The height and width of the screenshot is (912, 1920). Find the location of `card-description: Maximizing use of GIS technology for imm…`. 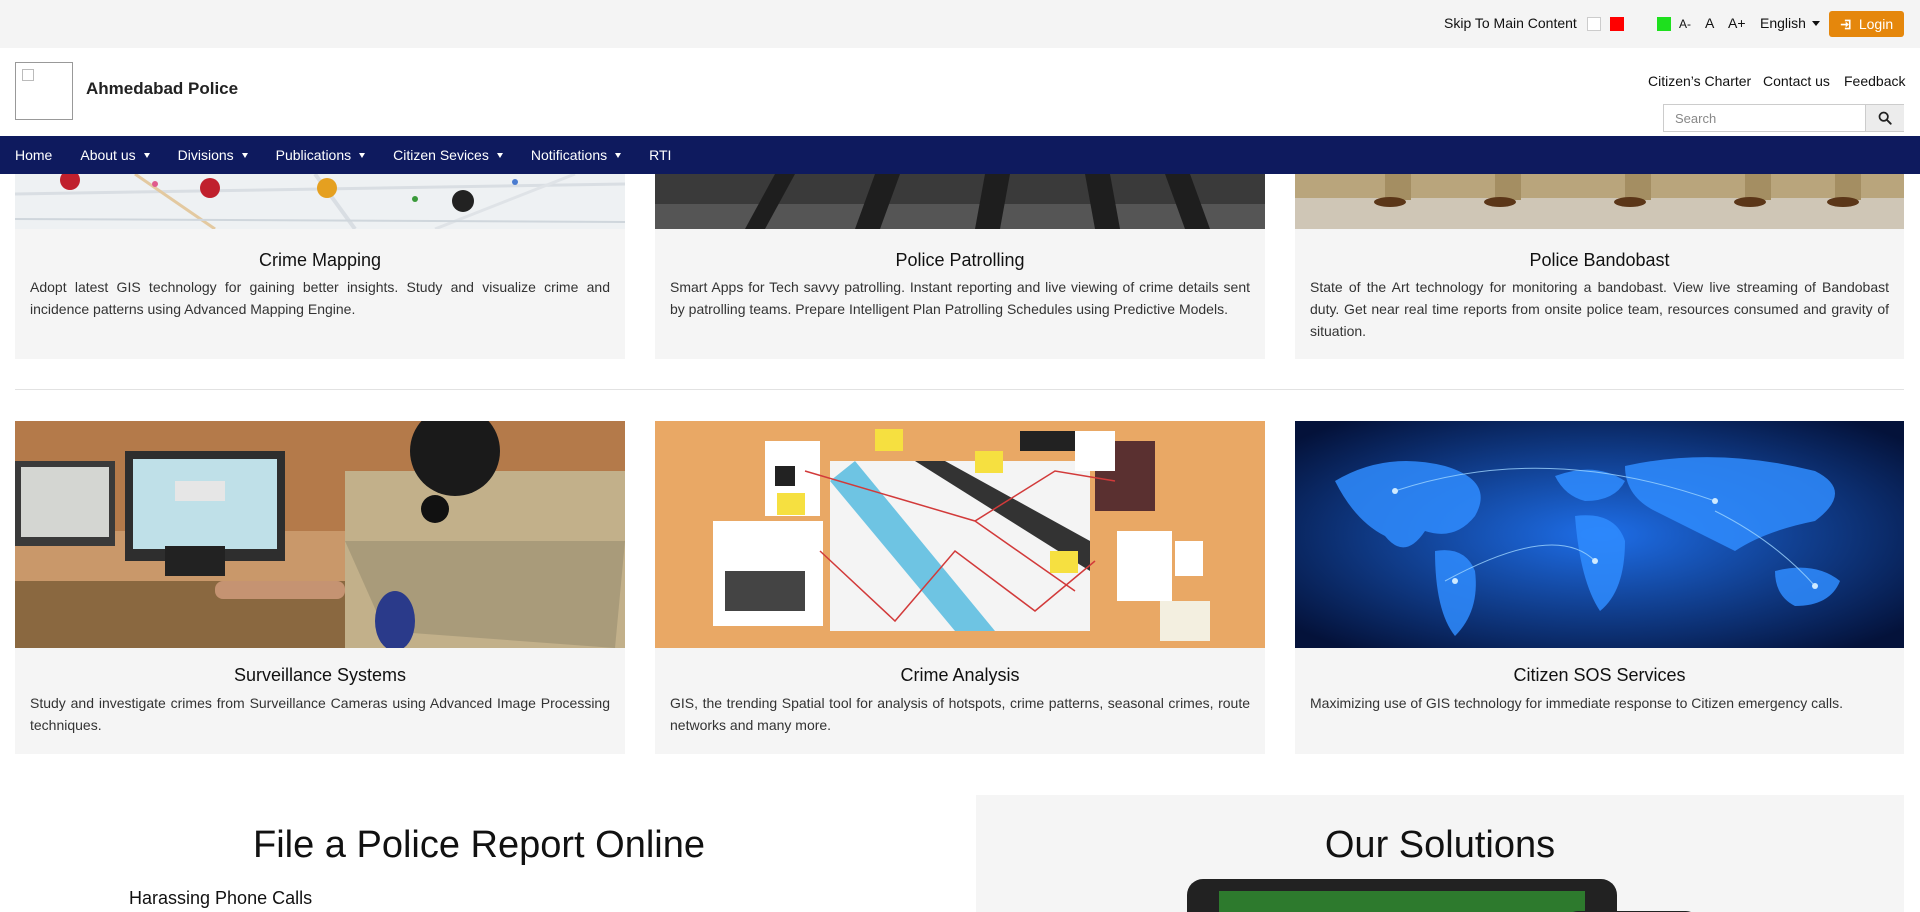

card-description: Maximizing use of GIS technology for imm… is located at coordinates (1577, 703).